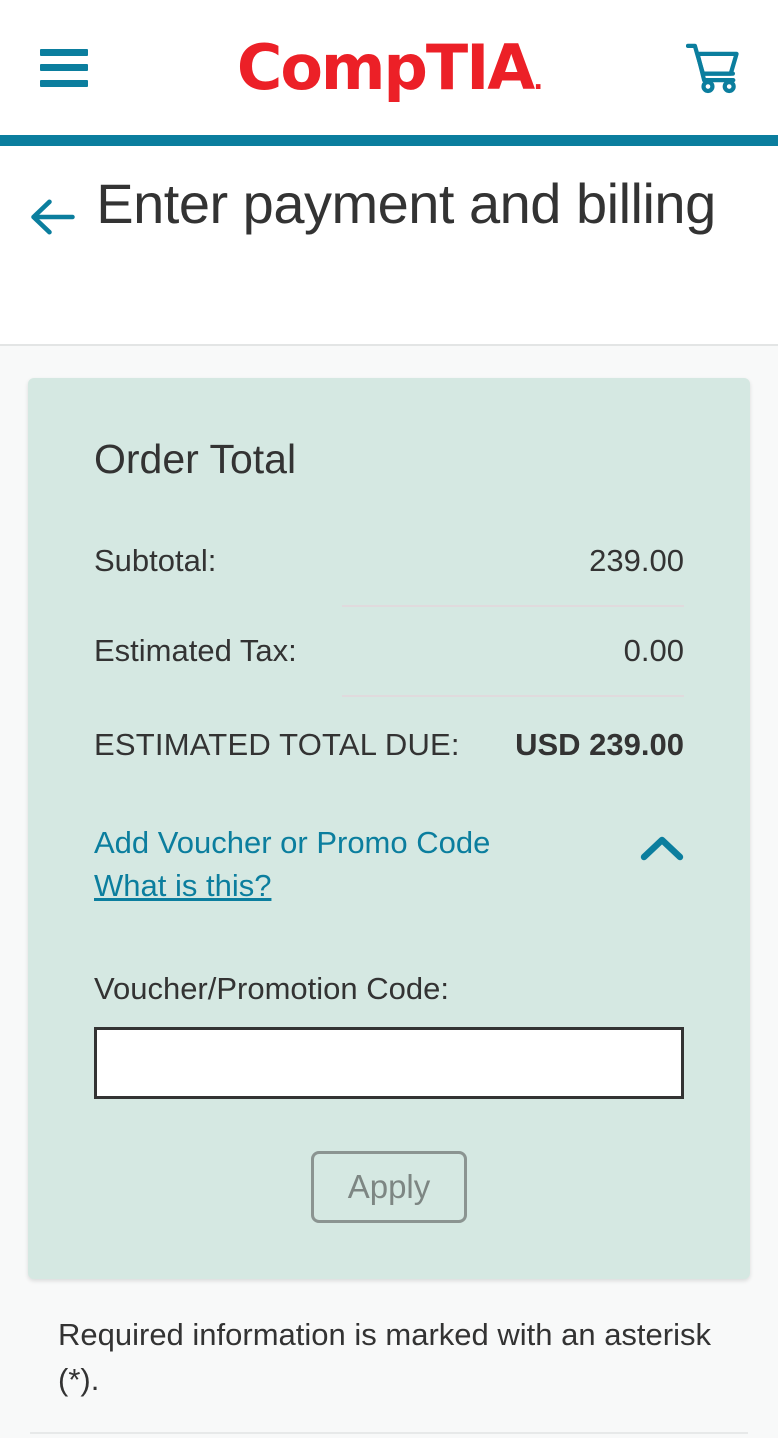 This screenshot has width=778, height=1438. What do you see at coordinates (389, 1062) in the screenshot?
I see `voucher-code-input` at bounding box center [389, 1062].